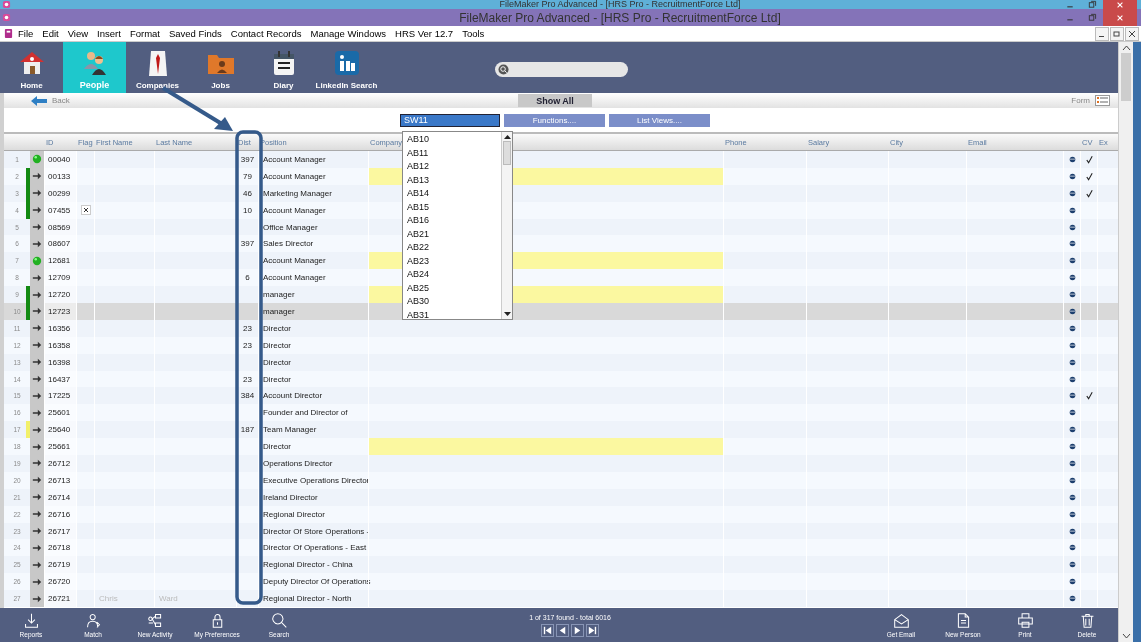 This screenshot has height=642, width=1141. What do you see at coordinates (220, 67) in the screenshot?
I see `nav-tab: Jobs` at bounding box center [220, 67].